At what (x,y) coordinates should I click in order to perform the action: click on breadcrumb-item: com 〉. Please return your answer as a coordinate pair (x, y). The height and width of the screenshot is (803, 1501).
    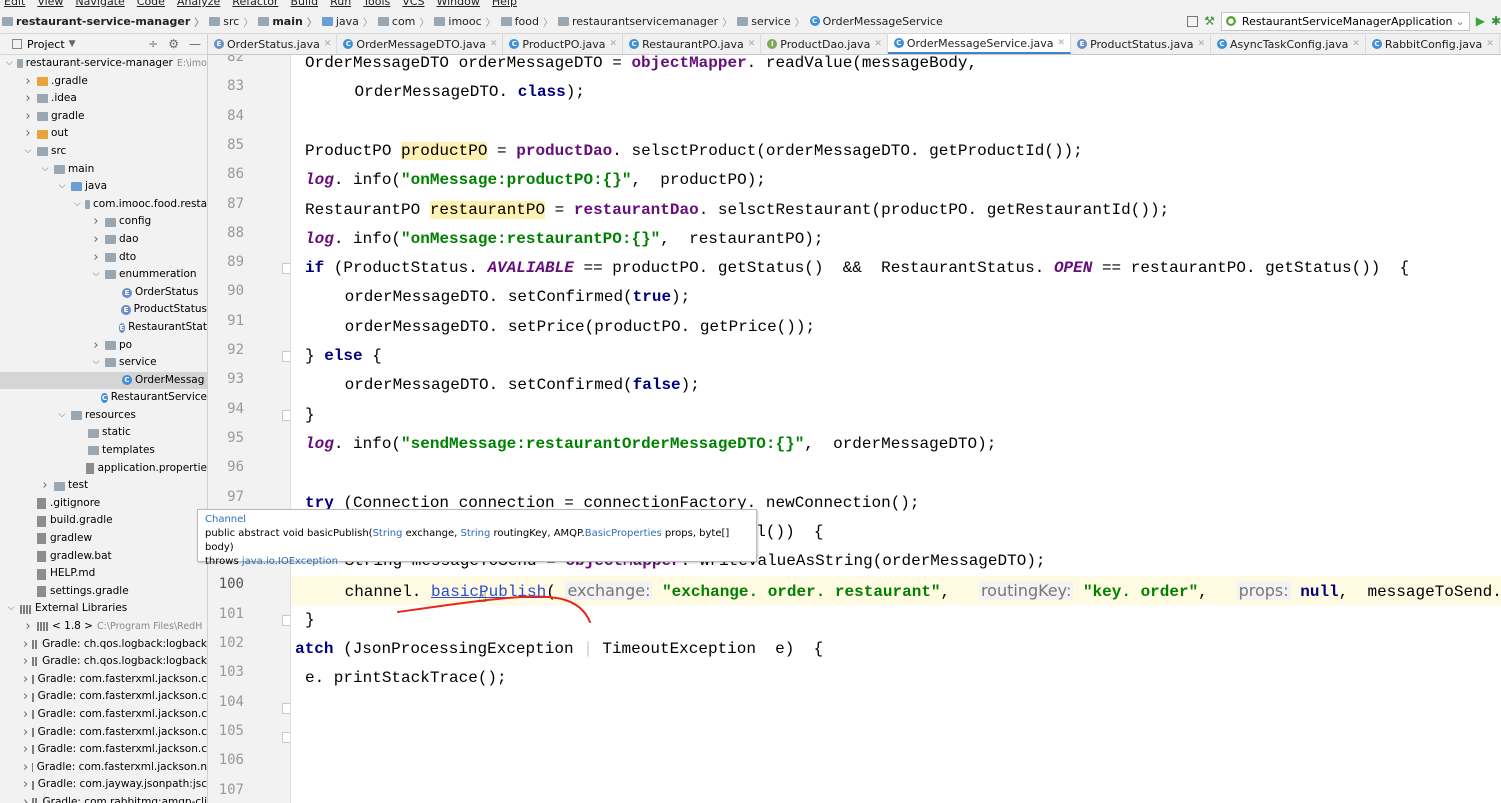
    Looking at the image, I should click on (406, 21).